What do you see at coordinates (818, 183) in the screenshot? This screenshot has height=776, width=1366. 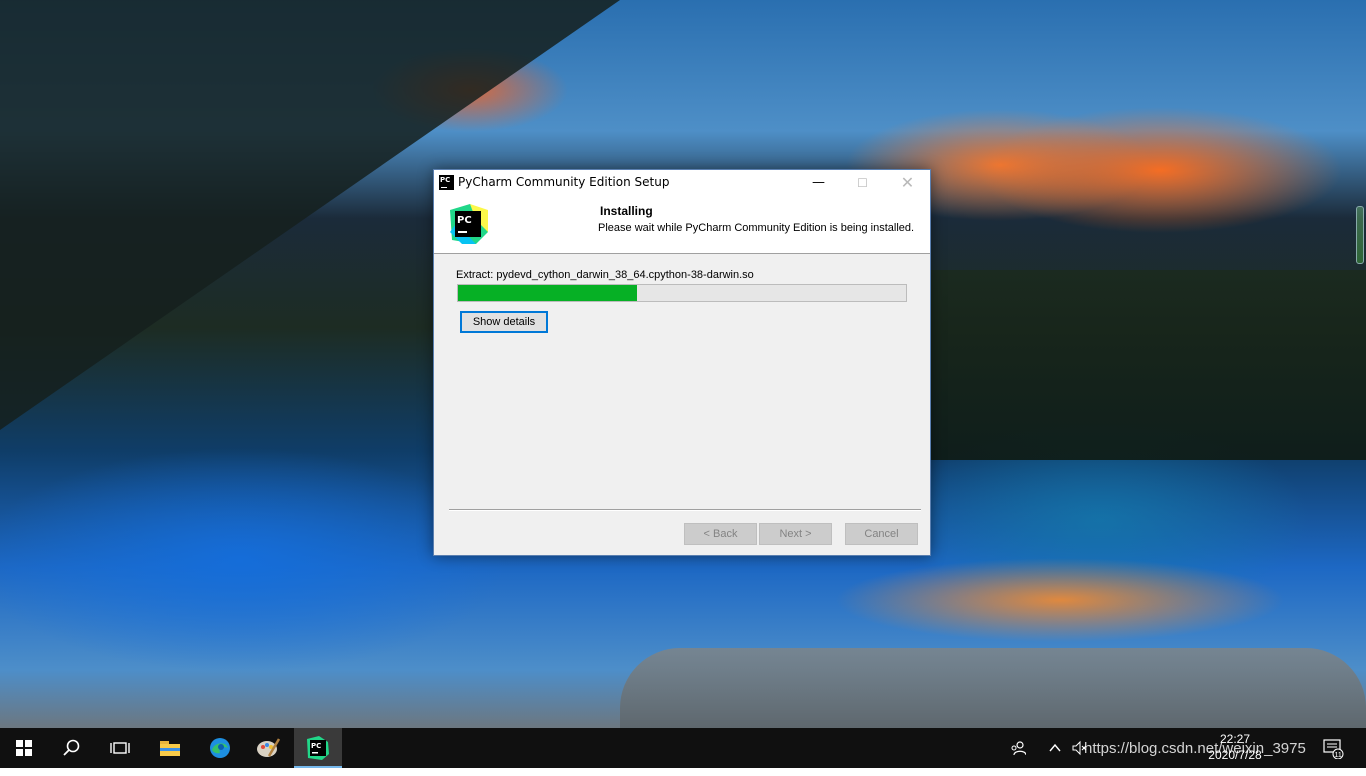 I see `minimize-button: —` at bounding box center [818, 183].